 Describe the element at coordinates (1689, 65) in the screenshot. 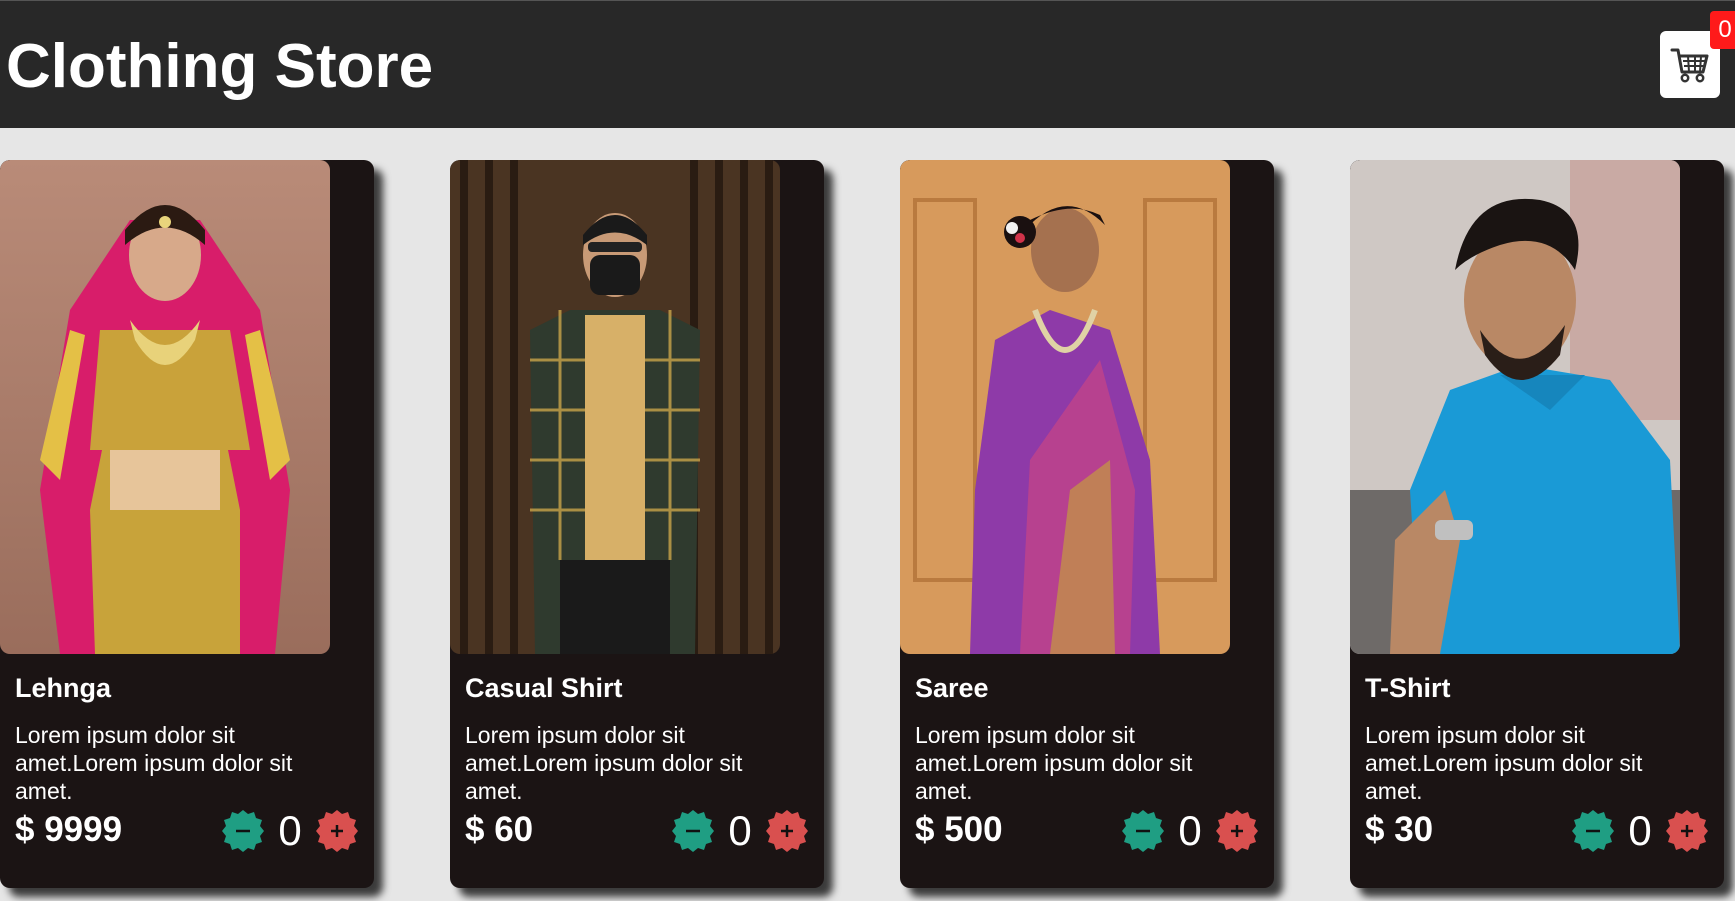

I see `shopping-cart-icon` at that location.